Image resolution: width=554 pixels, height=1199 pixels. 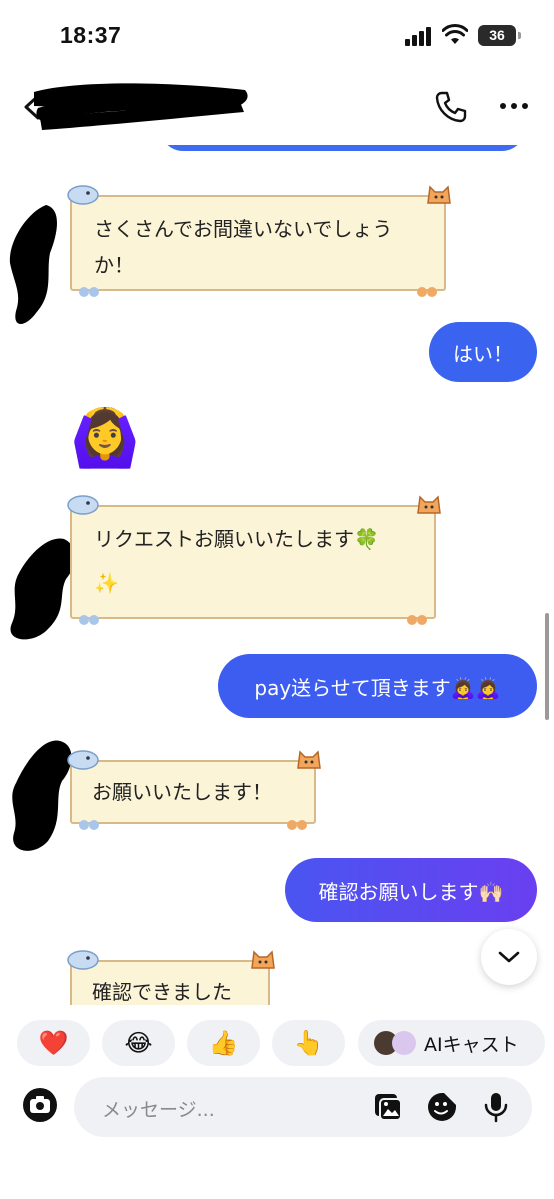 I want to click on signal-icon, so click(x=420, y=36).